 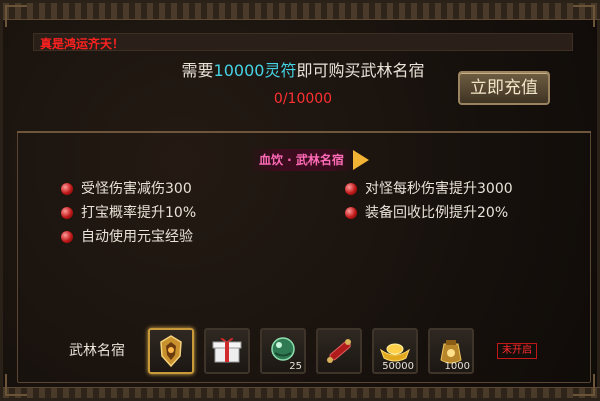 I want to click on item-quantity: 25, so click(x=295, y=366).